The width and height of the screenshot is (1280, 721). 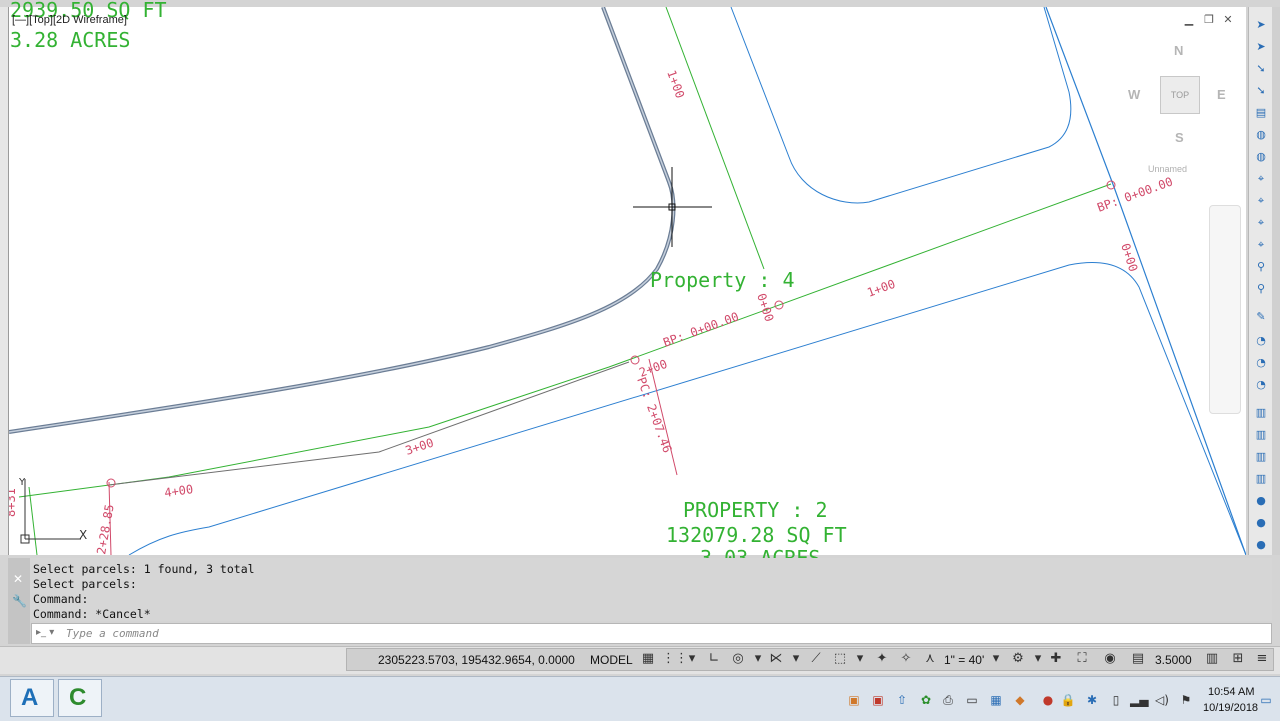 What do you see at coordinates (178, 491) in the screenshot?
I see `station-label: 4+00` at bounding box center [178, 491].